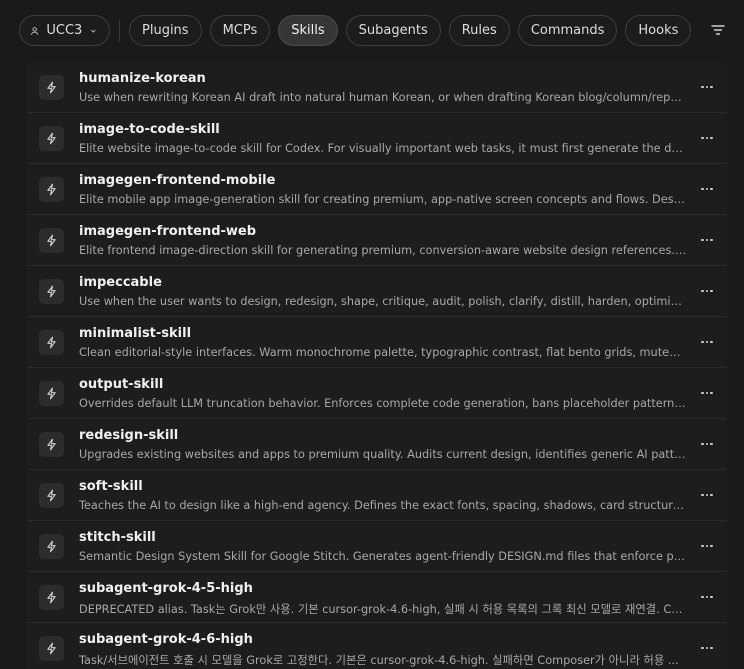 The width and height of the screenshot is (744, 669). Describe the element at coordinates (129, 435) in the screenshot. I see `skill-name: redesign-skill` at that location.